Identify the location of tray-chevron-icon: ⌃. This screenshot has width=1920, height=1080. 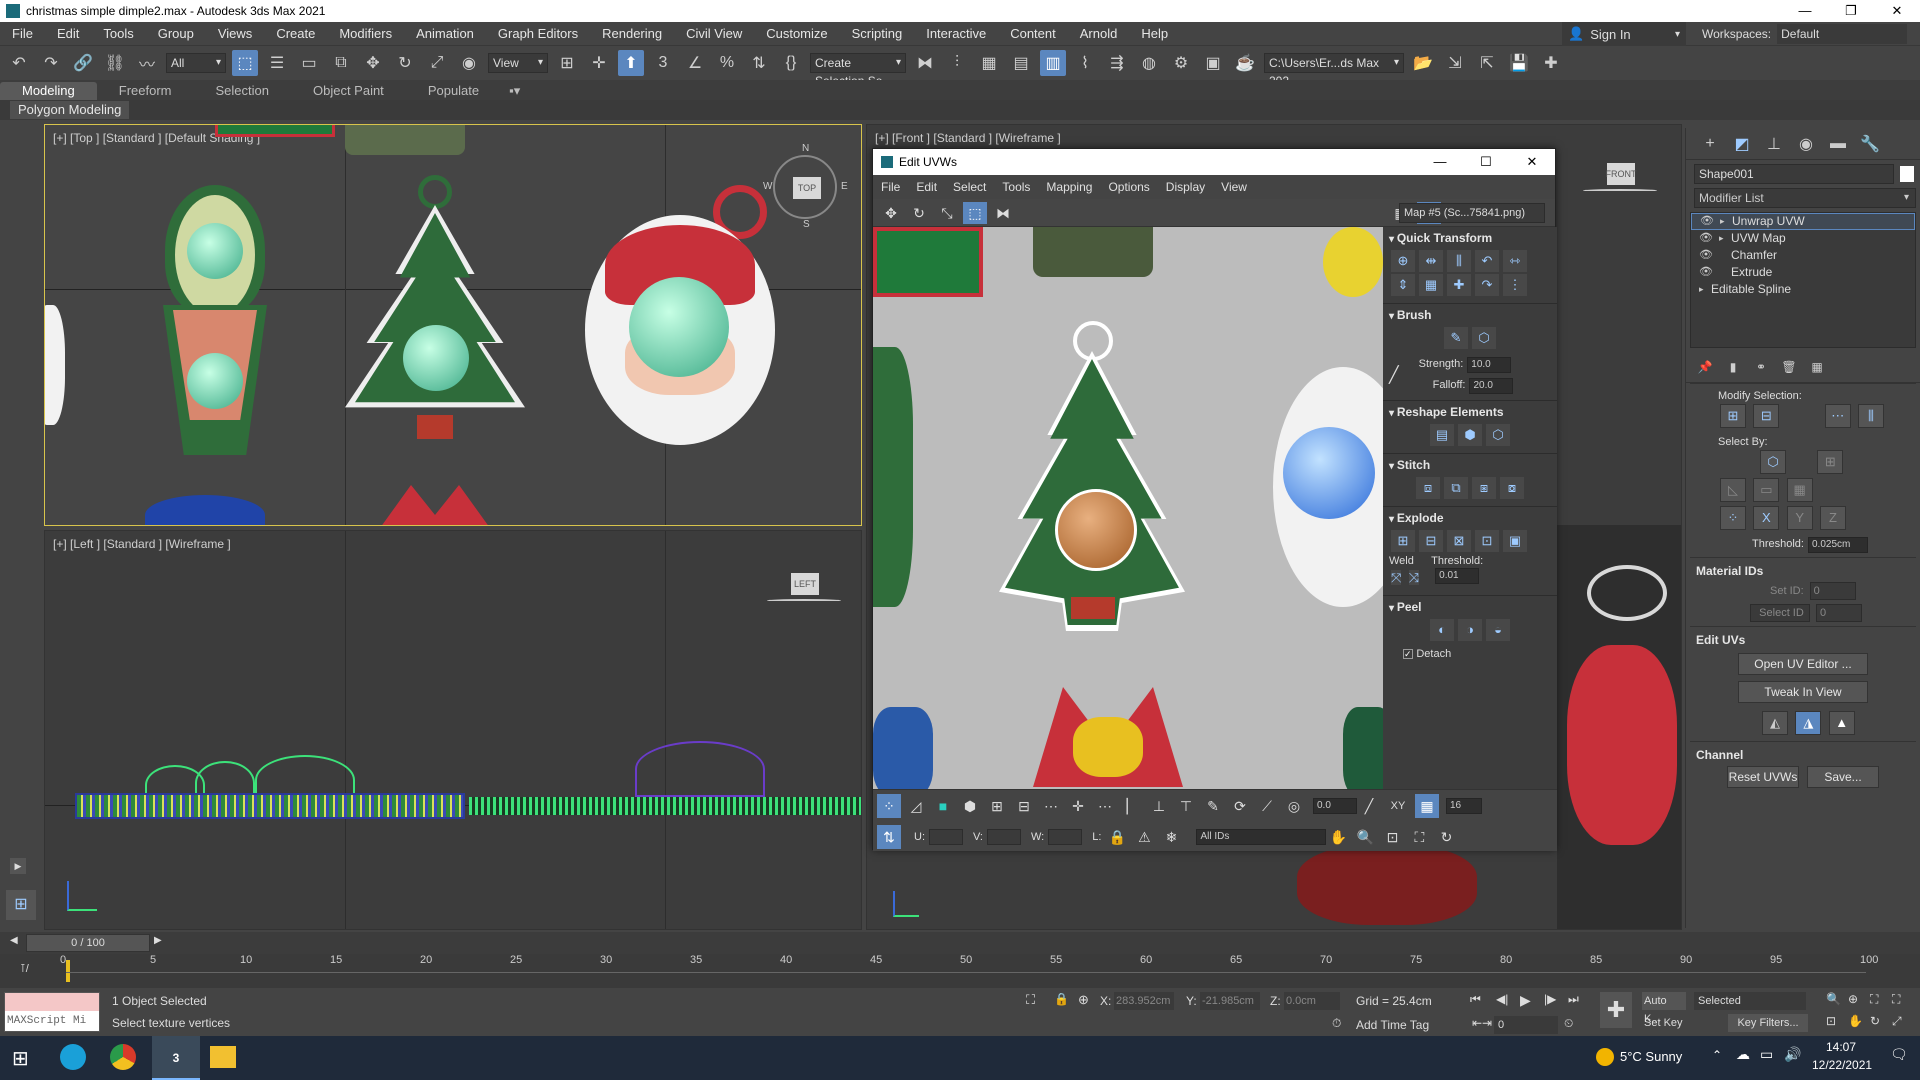
(1717, 1055).